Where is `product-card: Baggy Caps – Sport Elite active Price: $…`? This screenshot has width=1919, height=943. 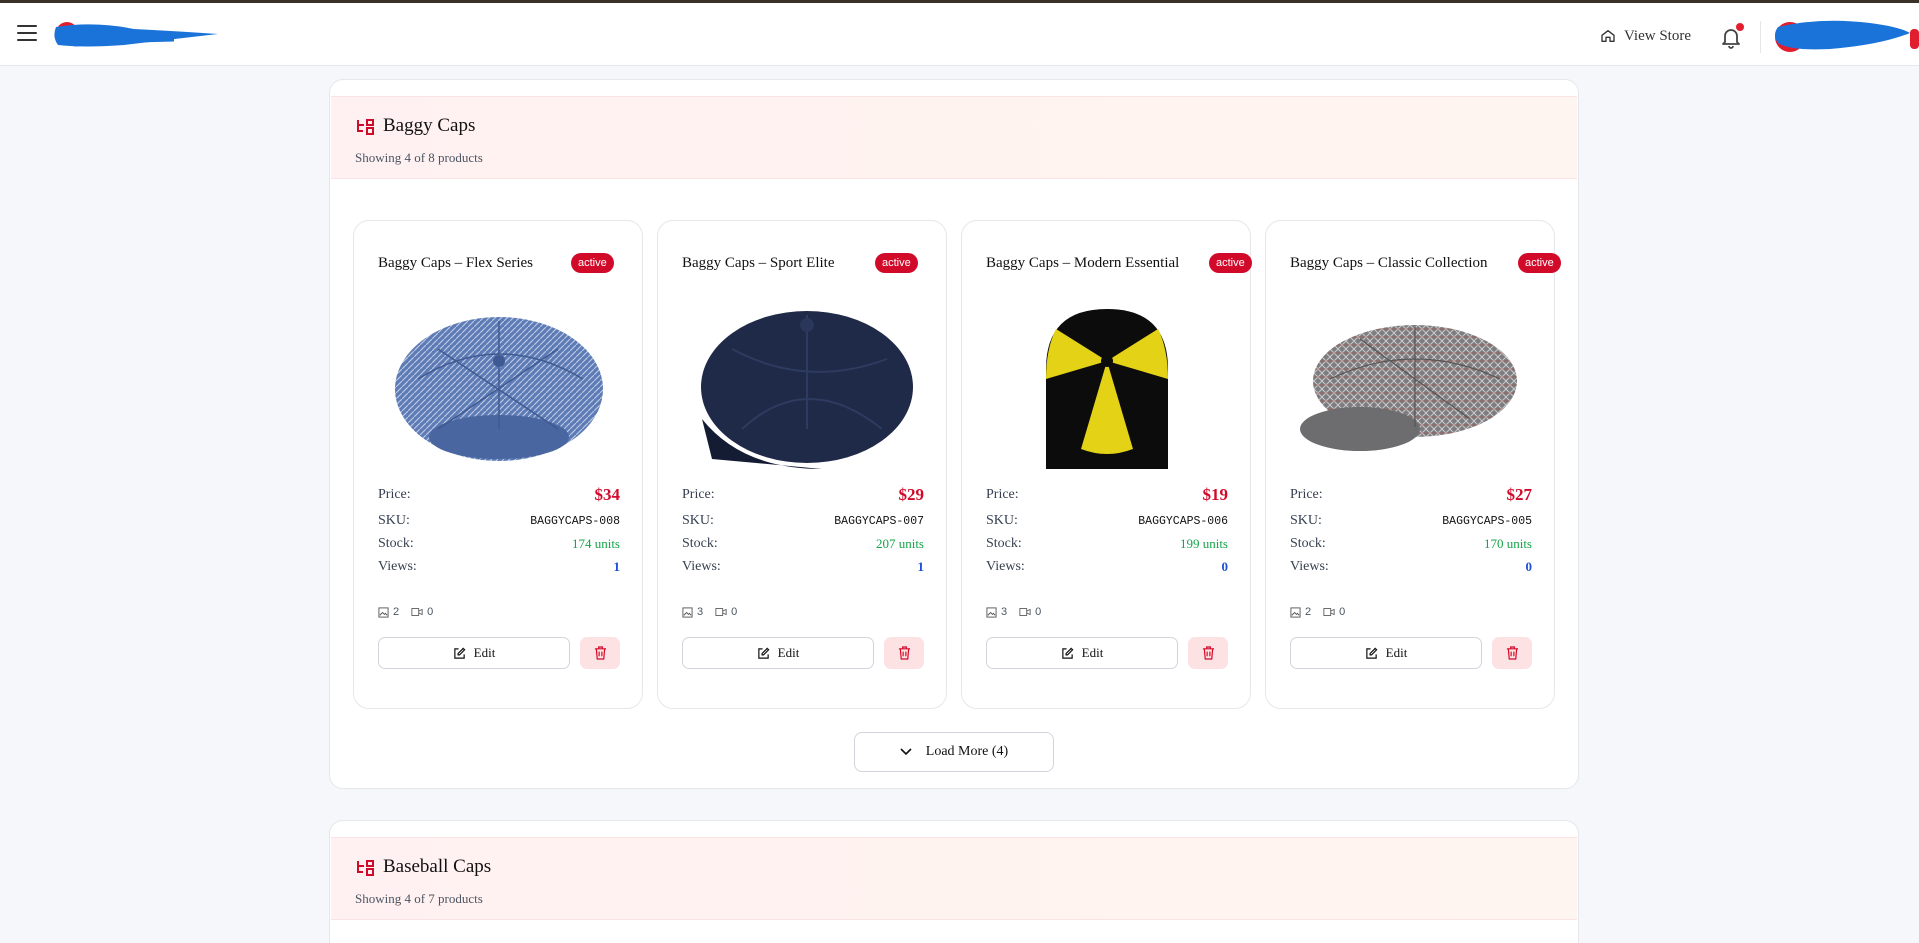
product-card: Baggy Caps – Sport Elite active Price: $… is located at coordinates (802, 464).